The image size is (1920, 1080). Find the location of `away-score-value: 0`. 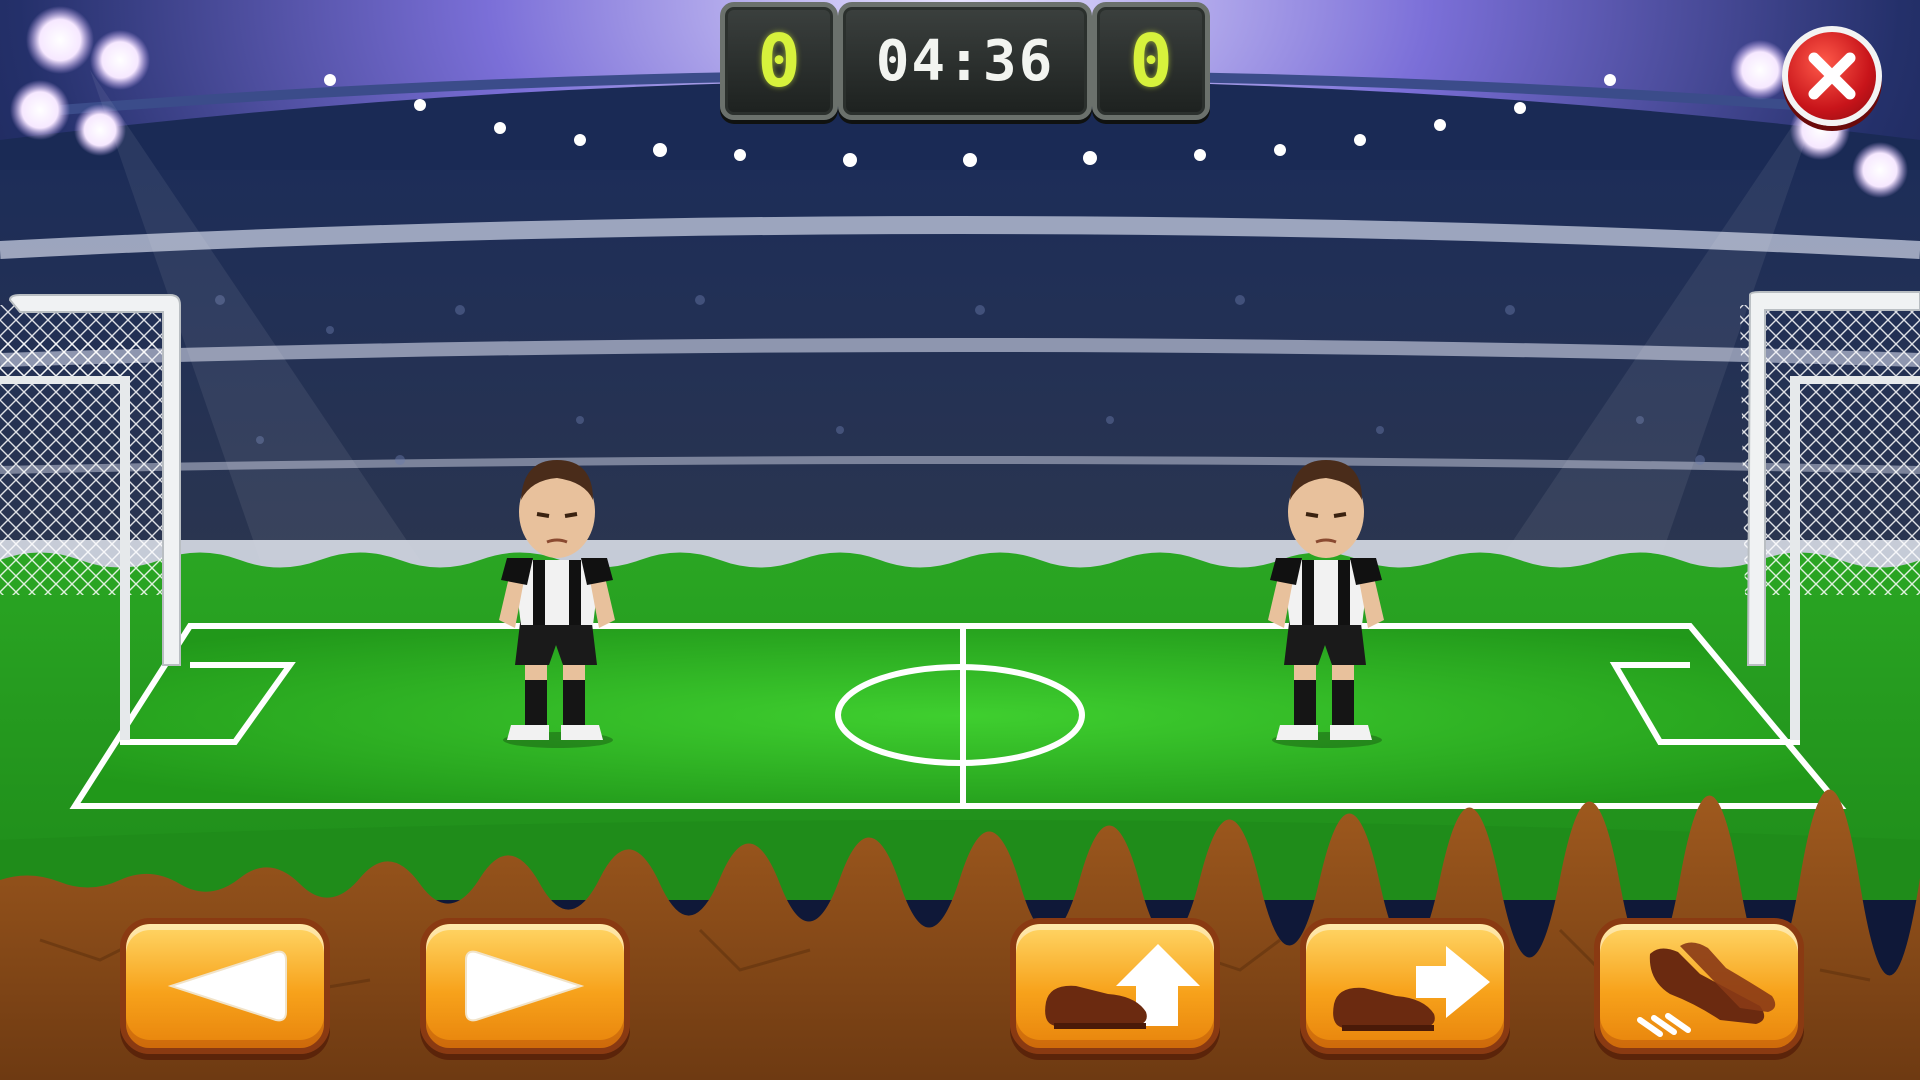

away-score-value: 0 is located at coordinates (1151, 61).